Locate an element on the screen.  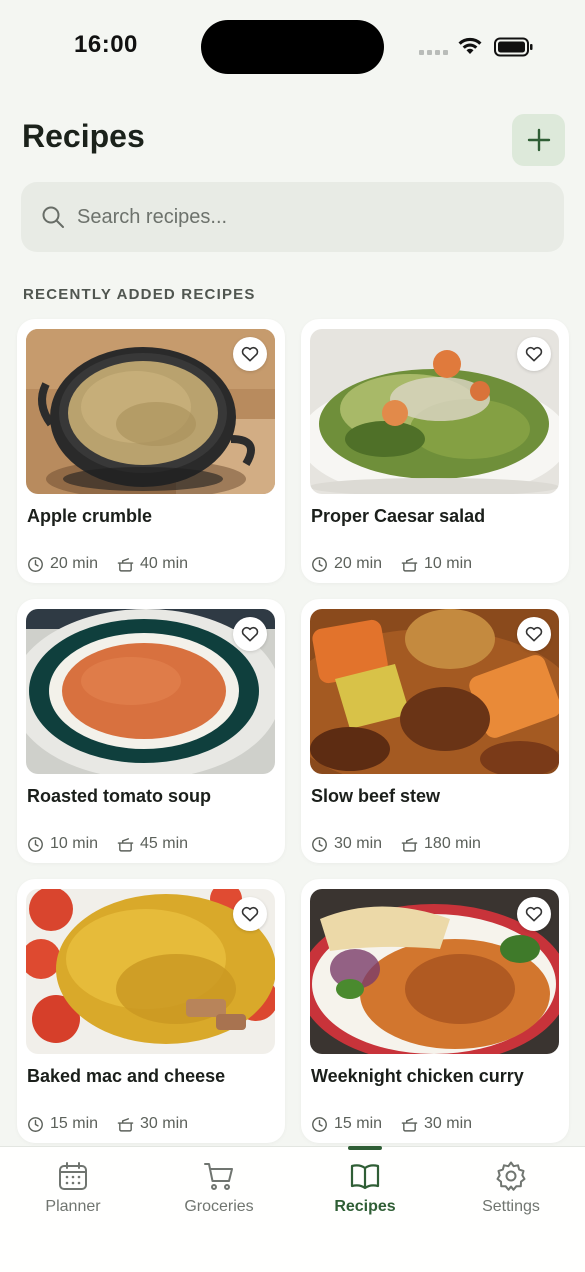
cook-time-label: 40 min is located at coordinates (164, 563).